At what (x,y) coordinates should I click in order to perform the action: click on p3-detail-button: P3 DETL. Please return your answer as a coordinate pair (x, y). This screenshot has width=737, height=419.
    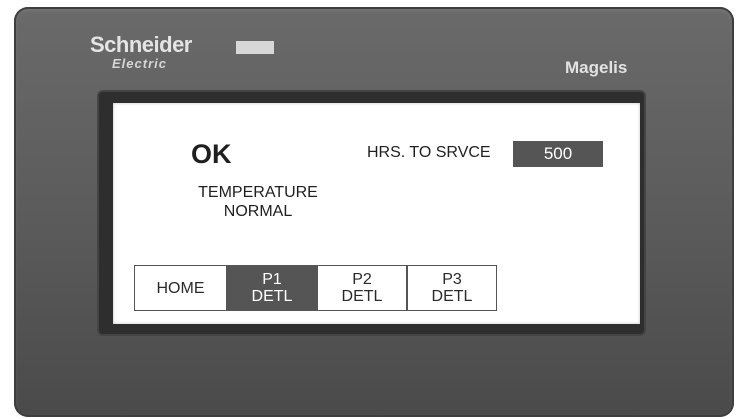
    Looking at the image, I should click on (452, 288).